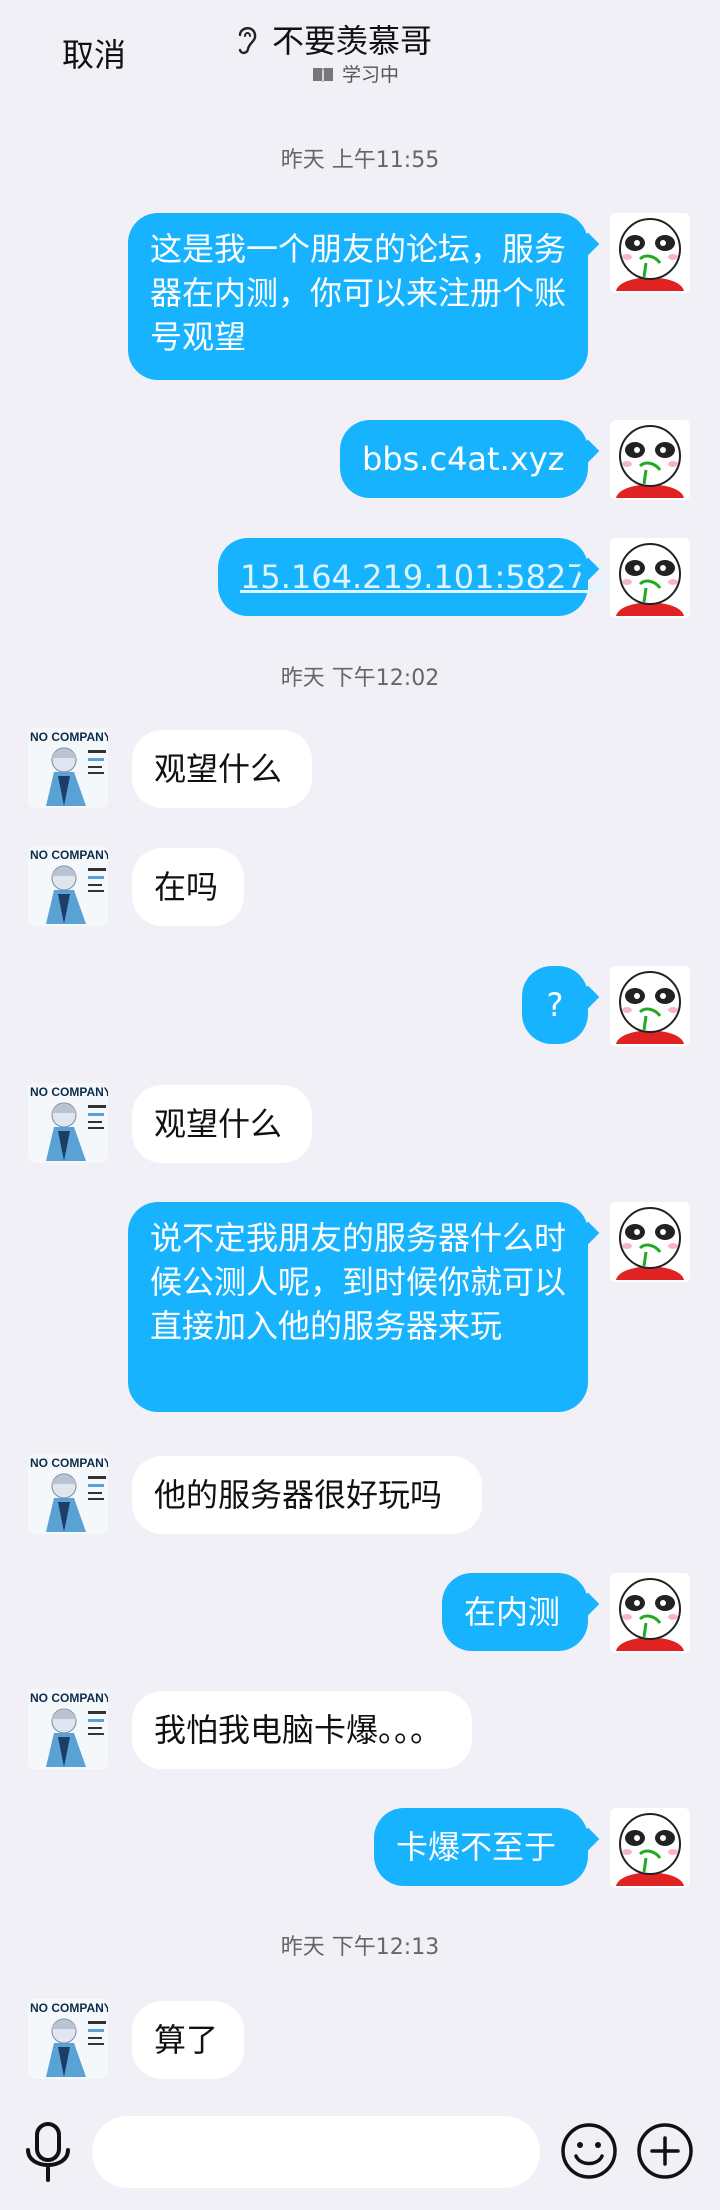 This screenshot has width=720, height=2210. I want to click on timestamp: 昨天 上午11:55, so click(360, 160).